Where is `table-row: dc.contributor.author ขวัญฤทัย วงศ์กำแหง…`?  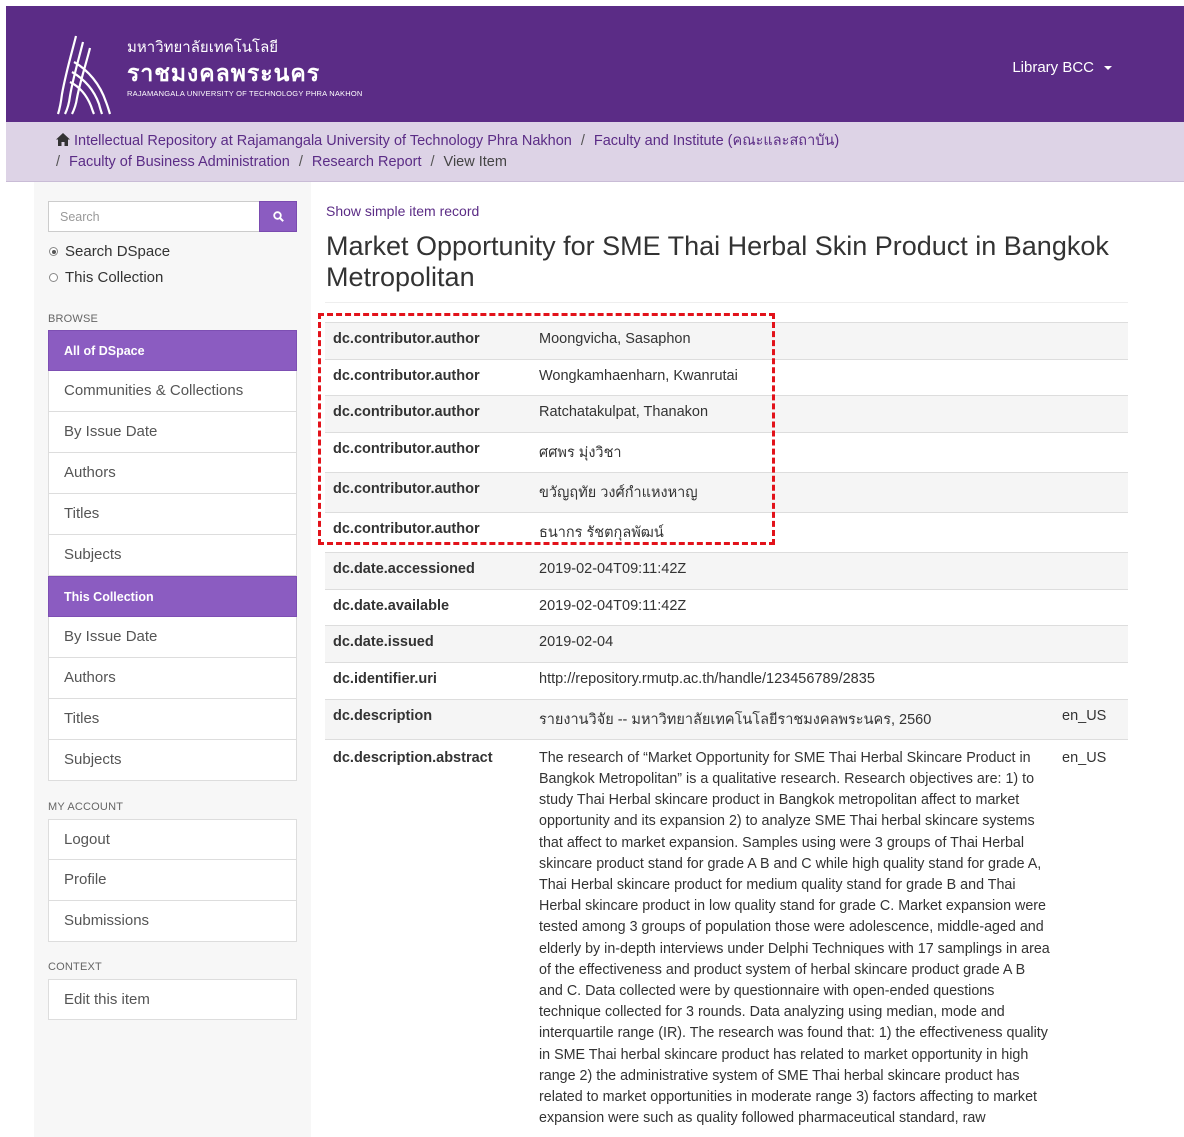
table-row: dc.contributor.author ขวัญฤทัย วงศ์กำแหง… is located at coordinates (726, 492).